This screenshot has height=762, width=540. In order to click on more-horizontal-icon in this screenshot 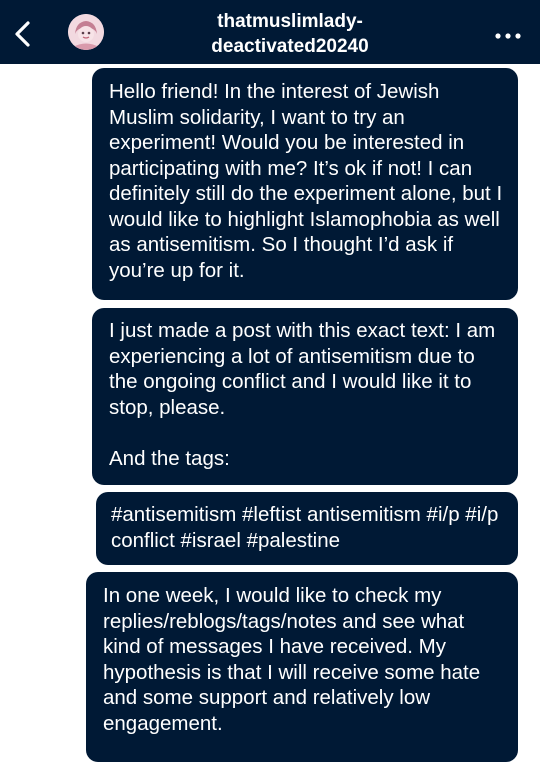, I will do `click(508, 36)`.